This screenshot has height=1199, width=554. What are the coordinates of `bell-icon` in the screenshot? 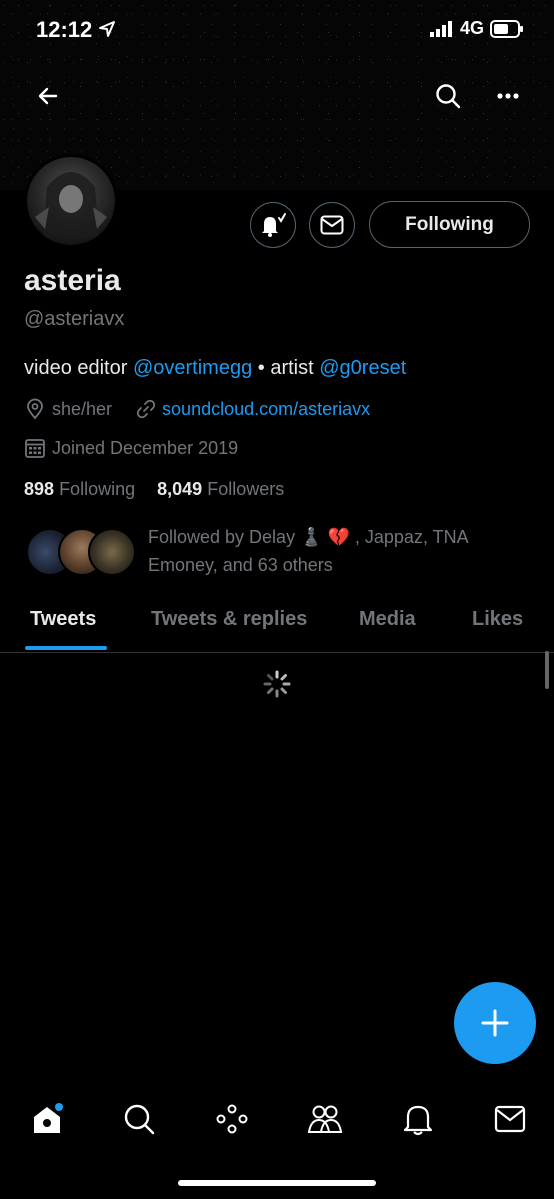 It's located at (418, 1120).